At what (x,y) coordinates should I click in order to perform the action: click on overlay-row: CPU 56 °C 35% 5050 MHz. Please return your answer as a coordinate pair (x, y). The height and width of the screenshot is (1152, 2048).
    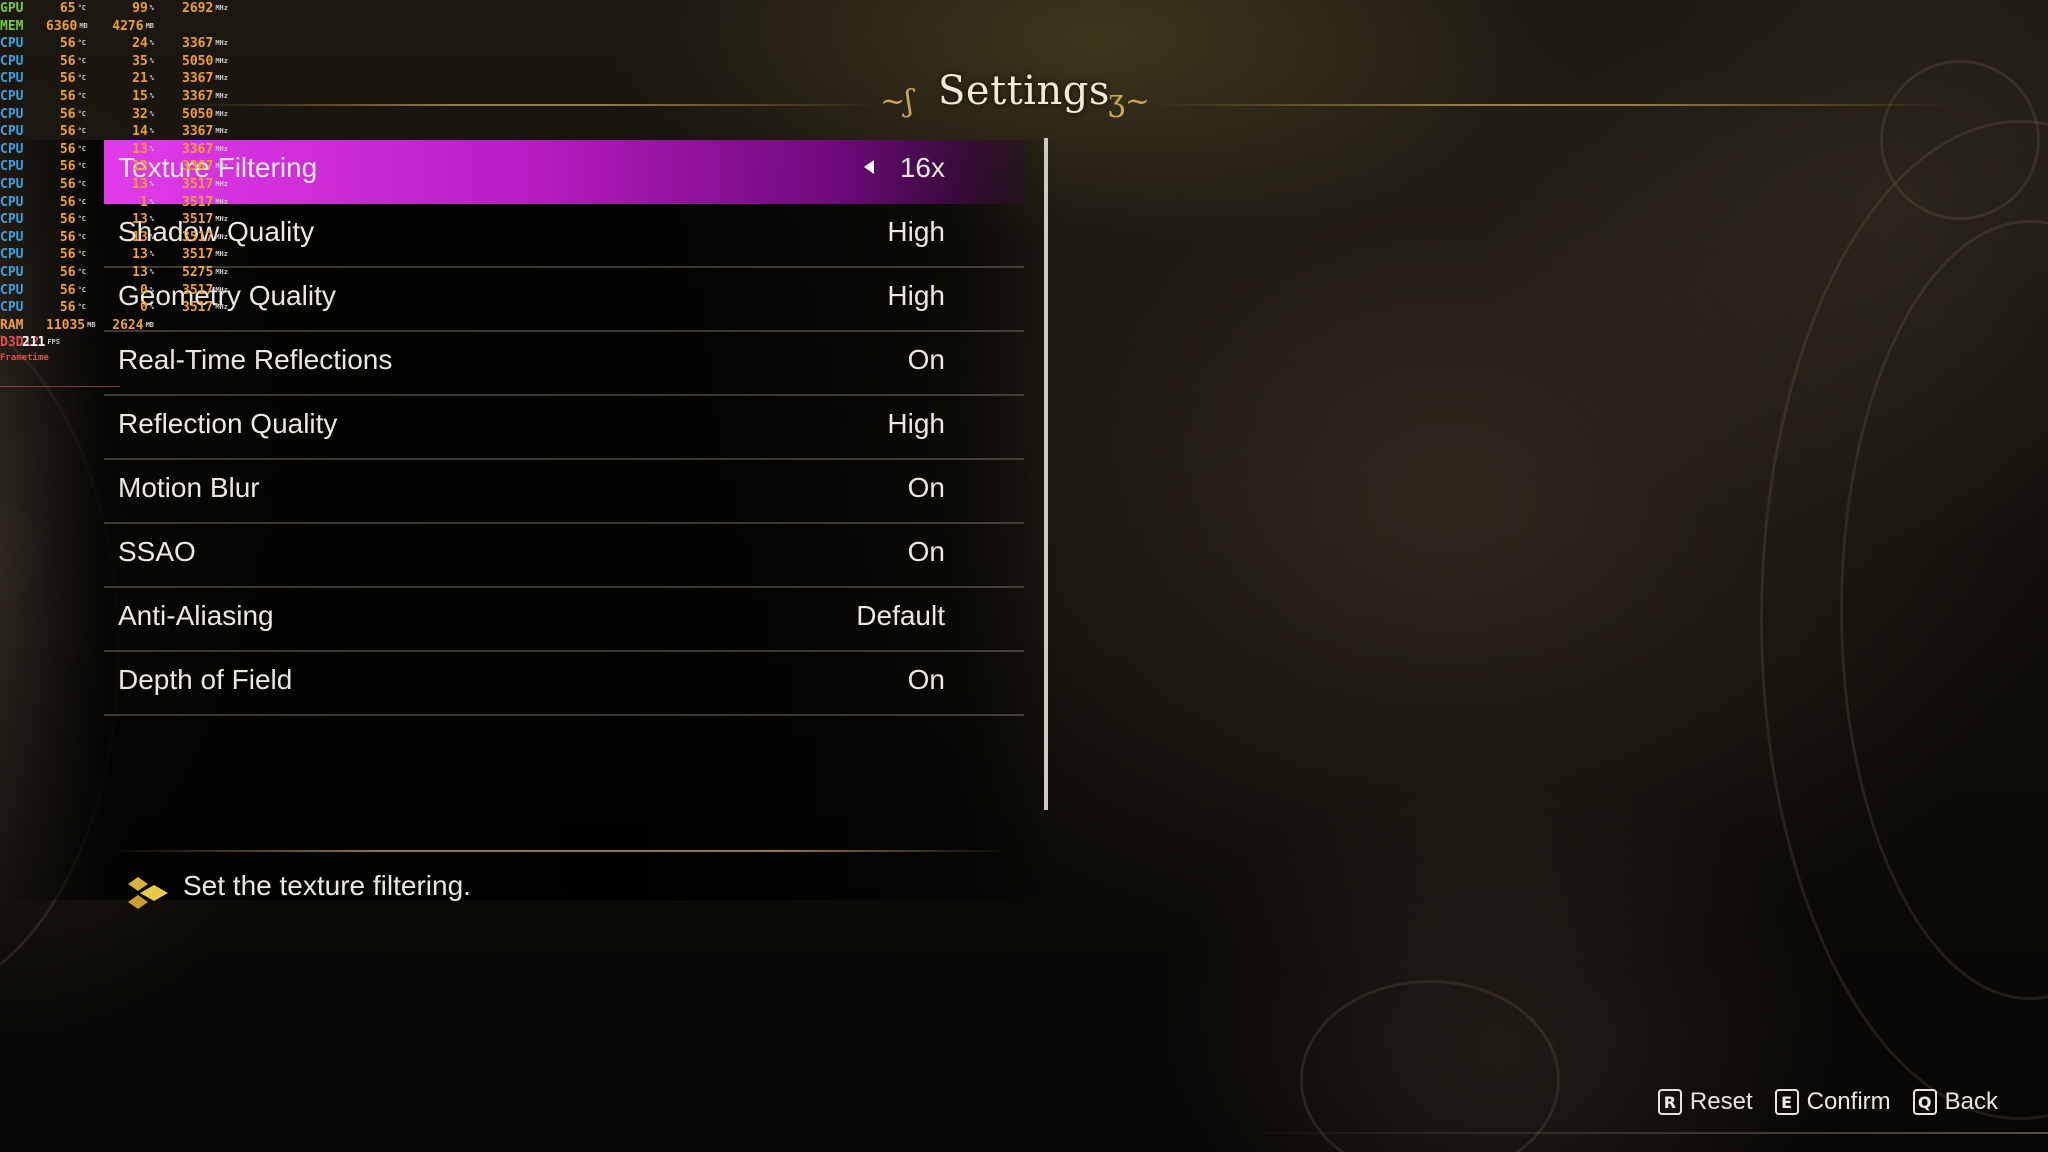
    Looking at the image, I should click on (120, 62).